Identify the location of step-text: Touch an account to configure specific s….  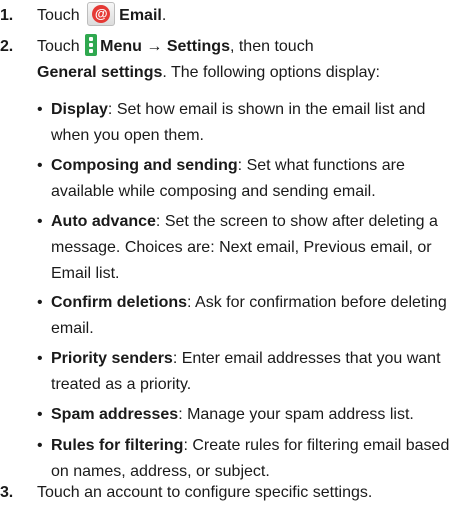
(205, 492).